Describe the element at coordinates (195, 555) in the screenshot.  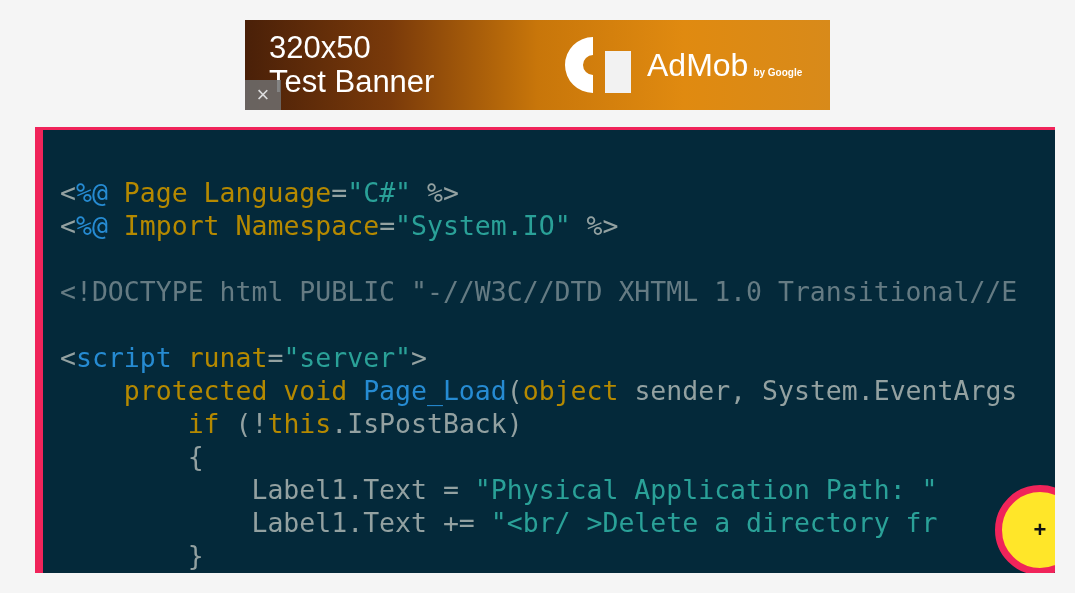
I see `code-line: }` at that location.